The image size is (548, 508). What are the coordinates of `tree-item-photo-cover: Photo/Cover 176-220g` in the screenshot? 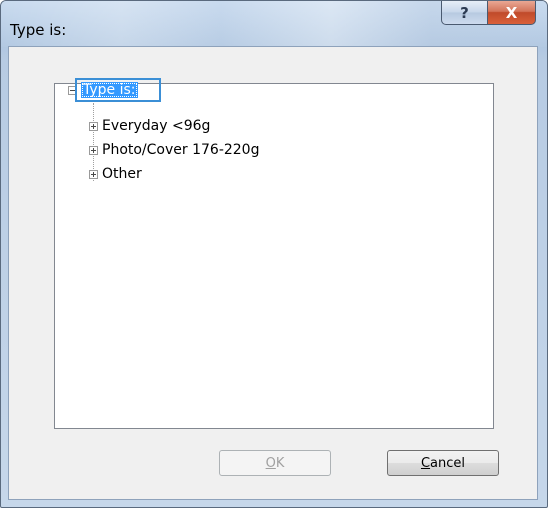 It's located at (174, 150).